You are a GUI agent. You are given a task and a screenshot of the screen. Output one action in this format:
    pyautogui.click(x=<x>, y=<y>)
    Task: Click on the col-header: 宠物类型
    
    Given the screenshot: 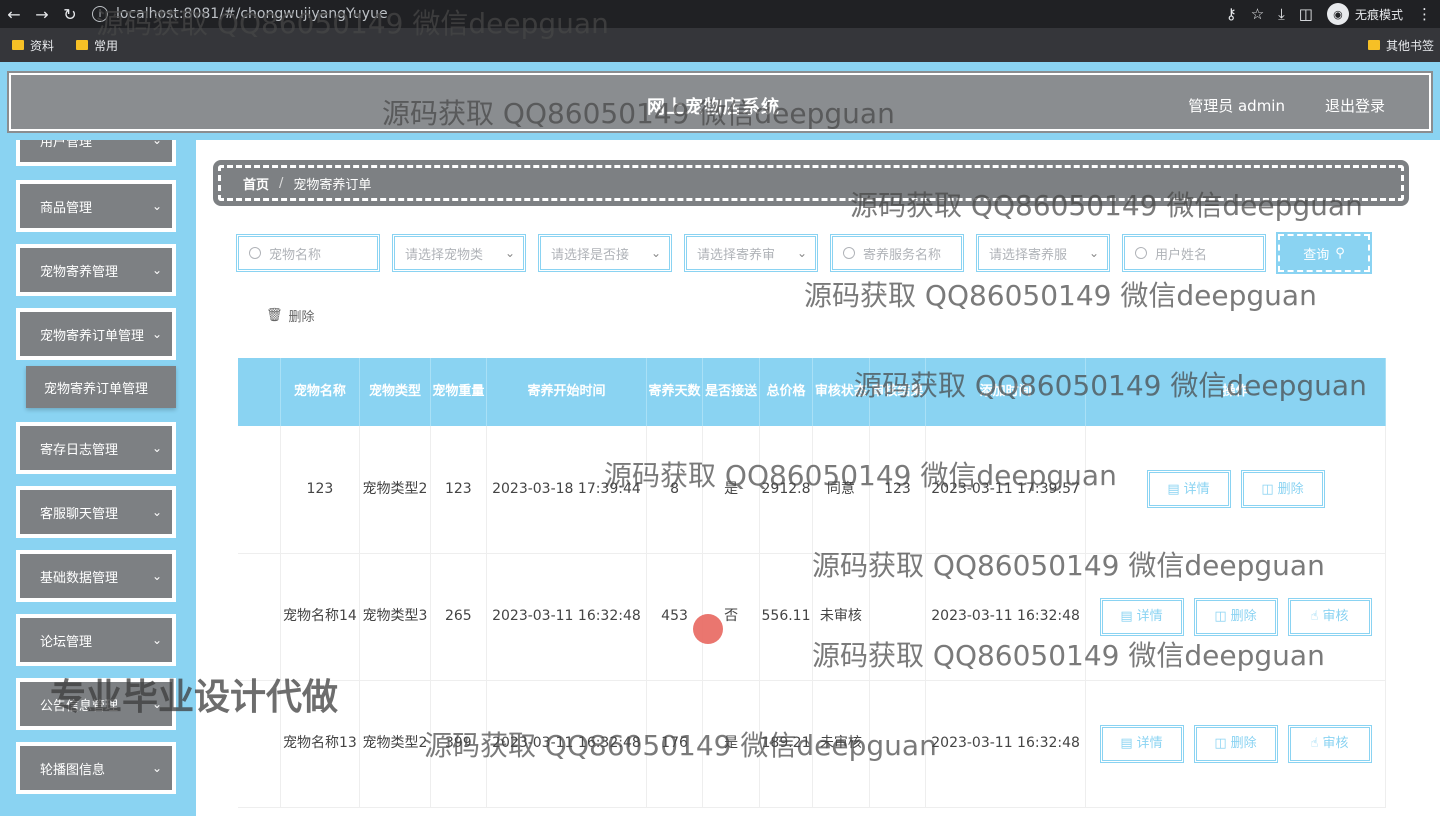 What is the action you would take?
    pyautogui.click(x=395, y=392)
    